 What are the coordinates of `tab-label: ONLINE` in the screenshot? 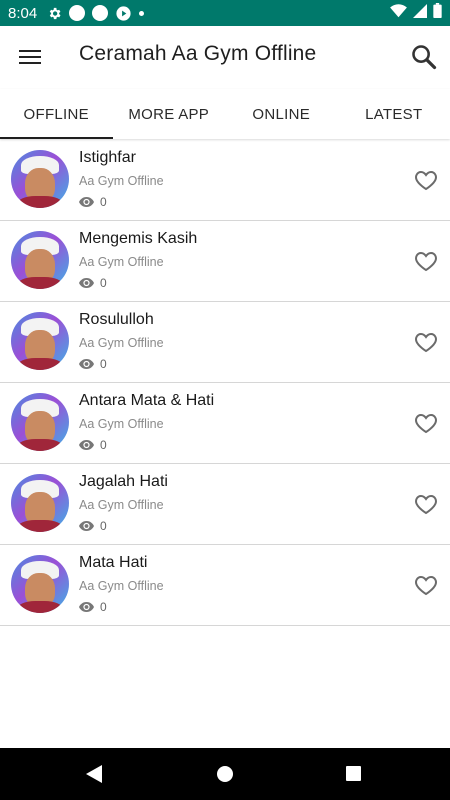 It's located at (281, 114).